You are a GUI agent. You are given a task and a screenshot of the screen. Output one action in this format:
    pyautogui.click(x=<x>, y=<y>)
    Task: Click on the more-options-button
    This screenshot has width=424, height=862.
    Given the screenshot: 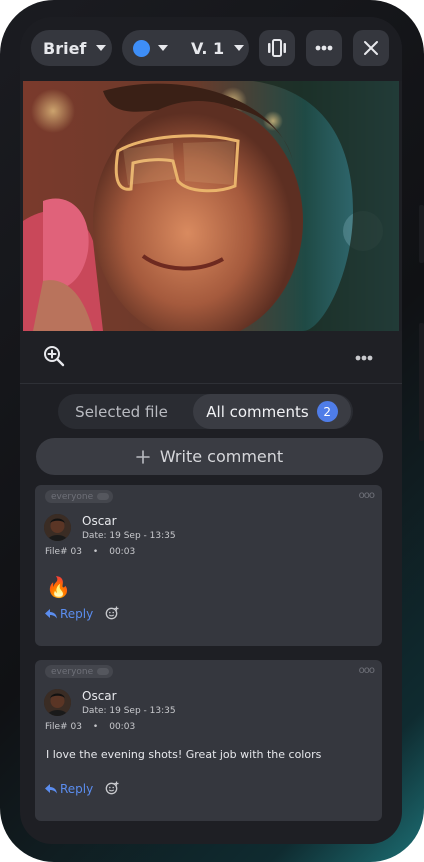 What is the action you would take?
    pyautogui.click(x=324, y=48)
    